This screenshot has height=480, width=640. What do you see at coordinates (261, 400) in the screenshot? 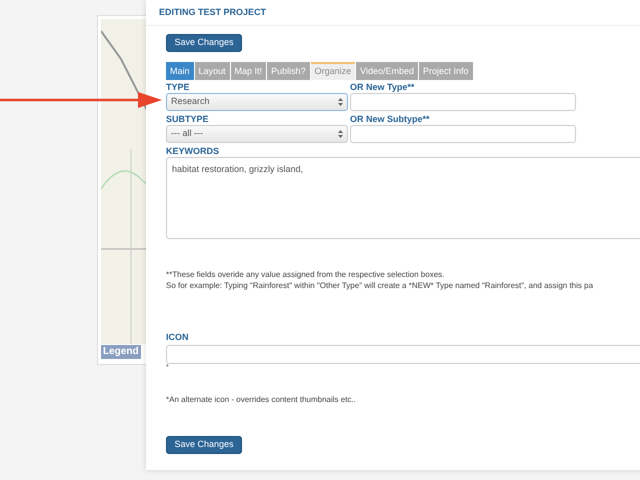
I see `icon-note: *An alternate icon - overrides content thumbnails etc..` at bounding box center [261, 400].